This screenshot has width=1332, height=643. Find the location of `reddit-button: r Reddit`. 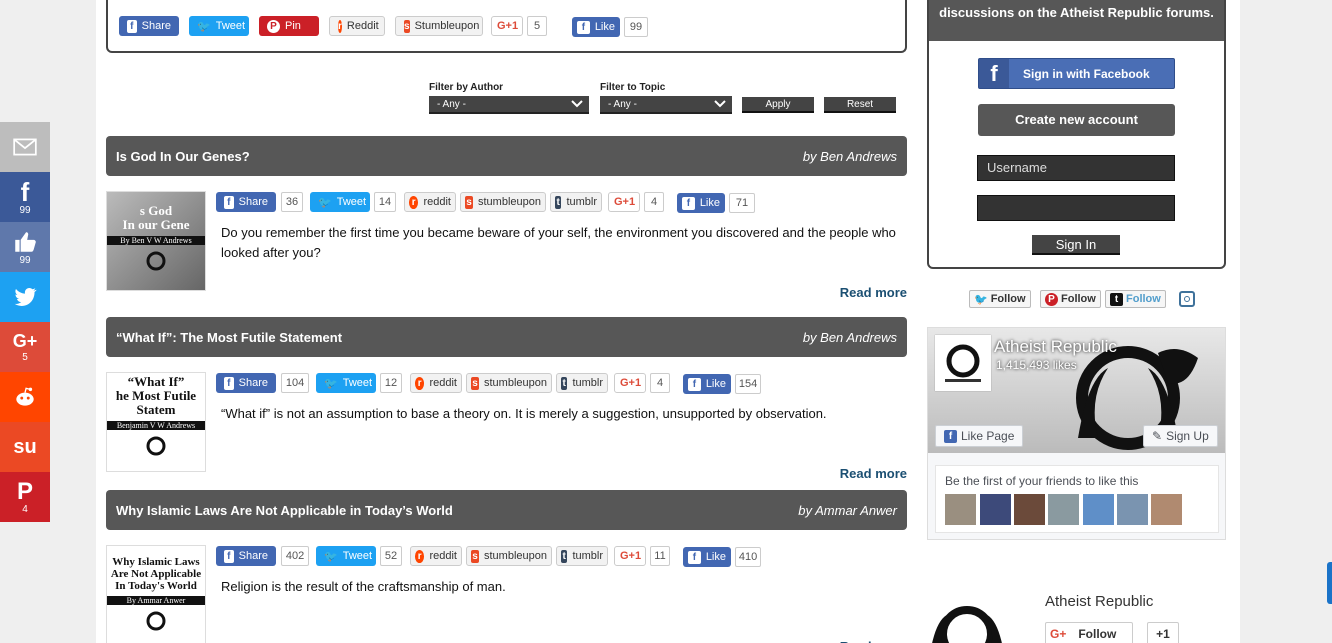

reddit-button: r Reddit is located at coordinates (357, 26).